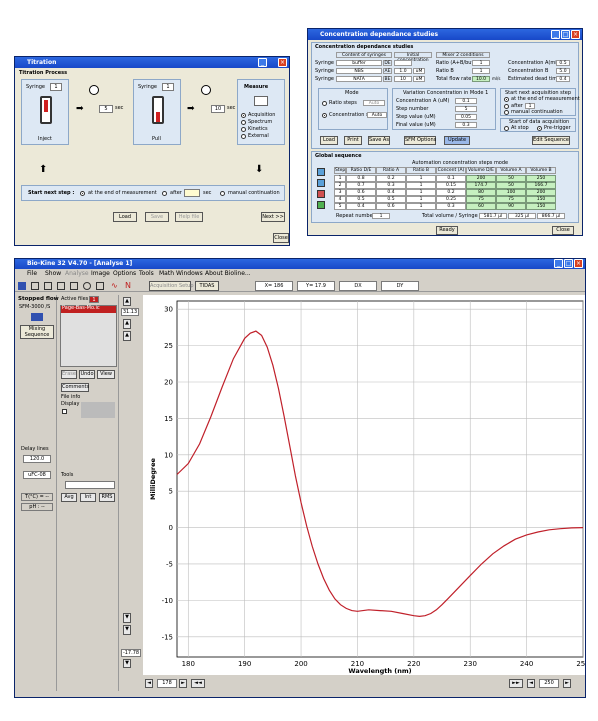 This screenshot has height=721, width=598. What do you see at coordinates (106, 109) in the screenshot?
I see `wait1-input: 5` at bounding box center [106, 109].